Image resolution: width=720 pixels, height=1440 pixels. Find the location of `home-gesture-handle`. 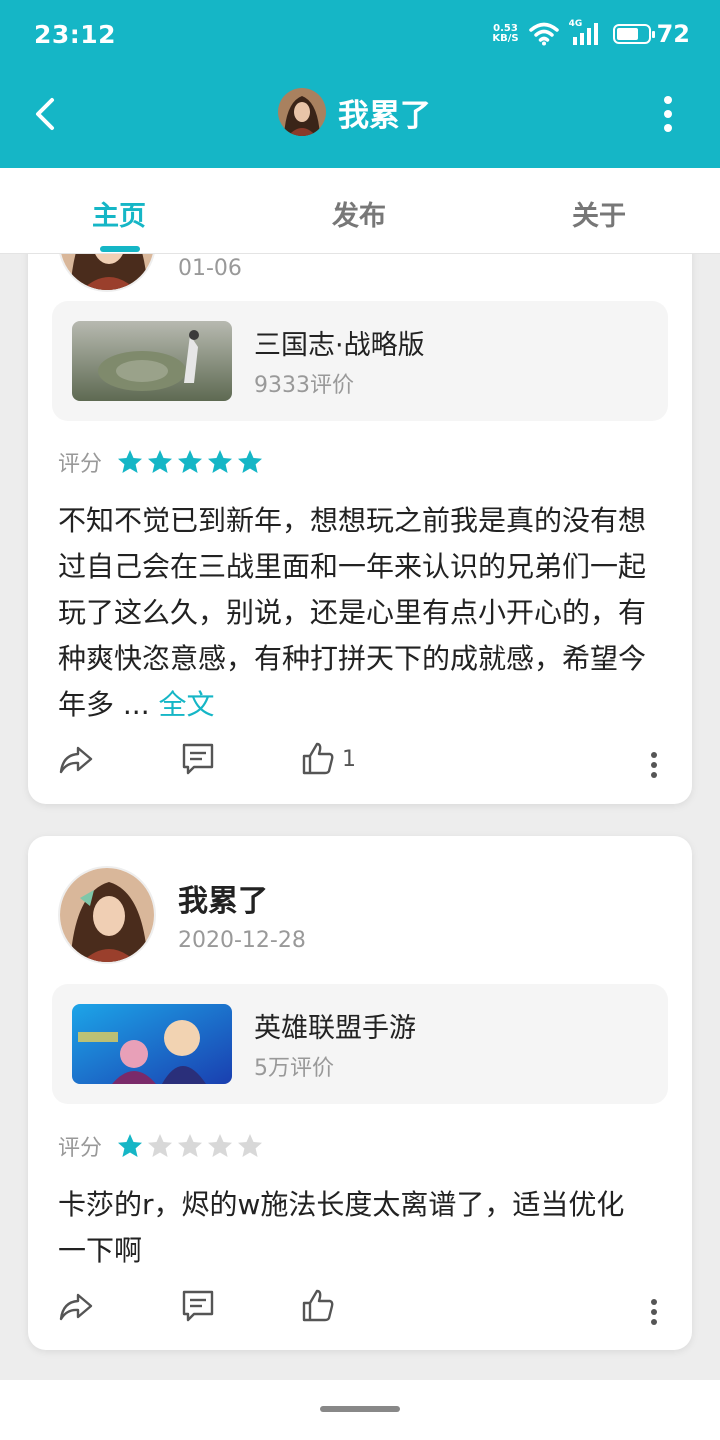

home-gesture-handle is located at coordinates (360, 1409).